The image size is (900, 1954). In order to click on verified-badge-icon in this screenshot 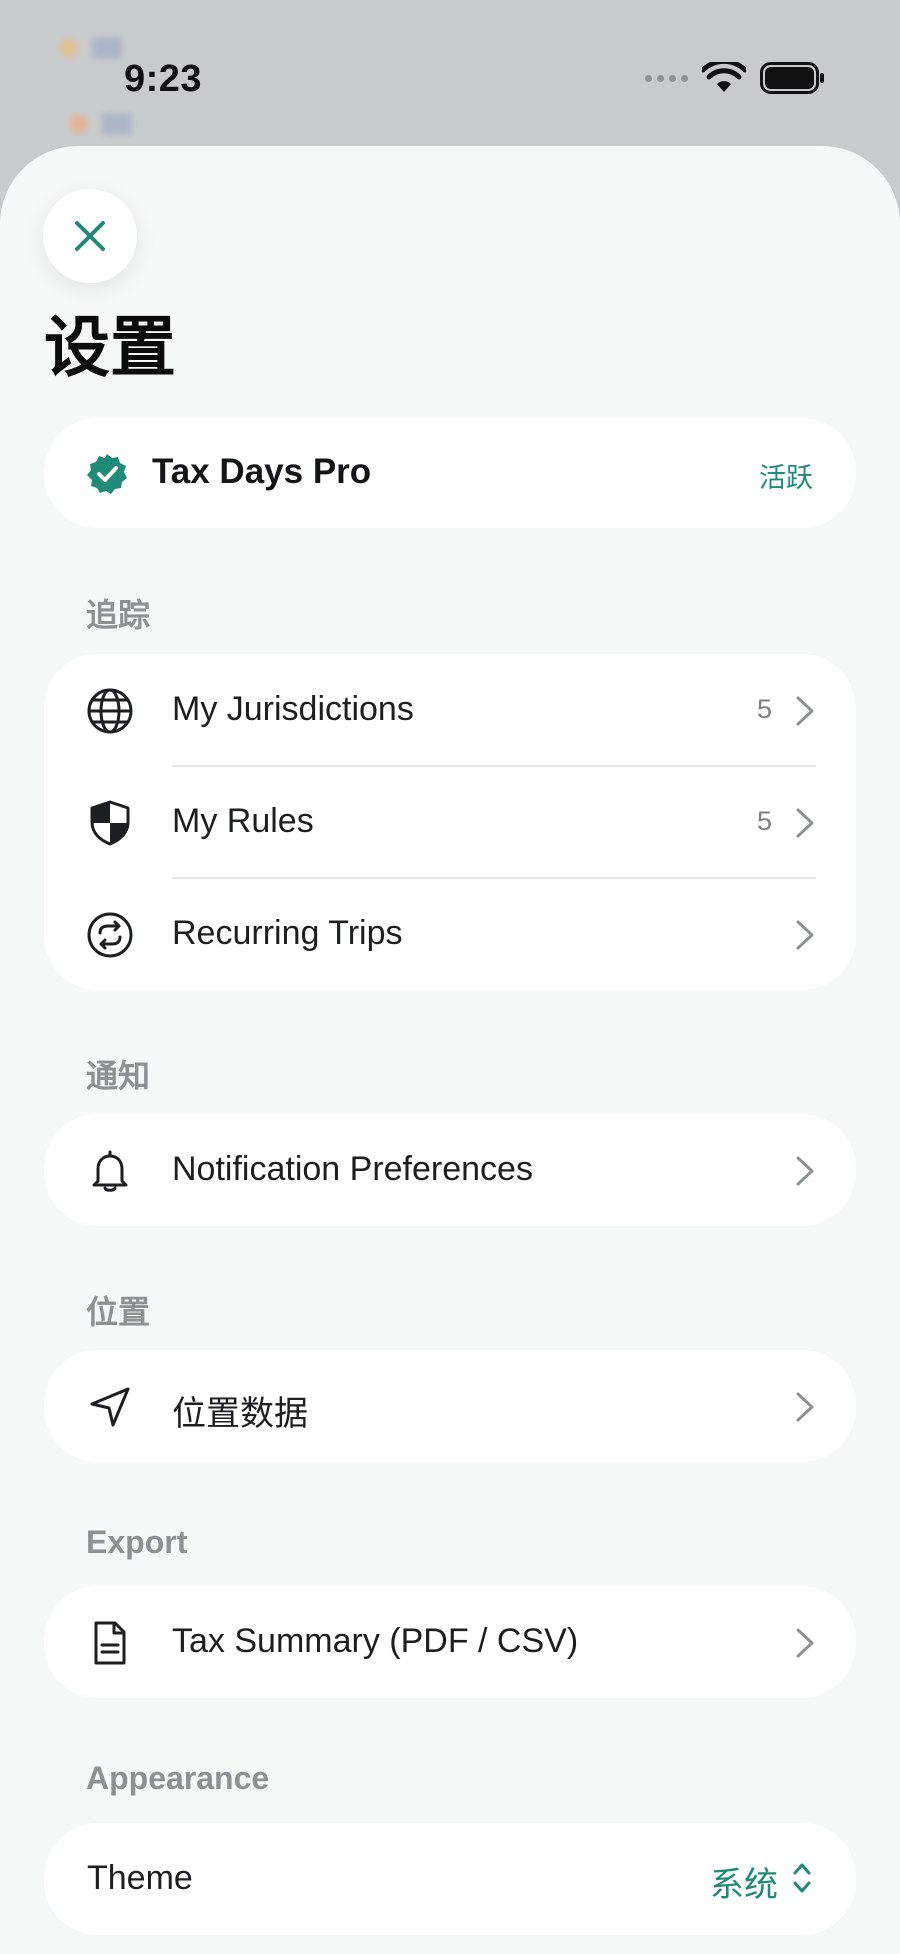, I will do `click(107, 474)`.